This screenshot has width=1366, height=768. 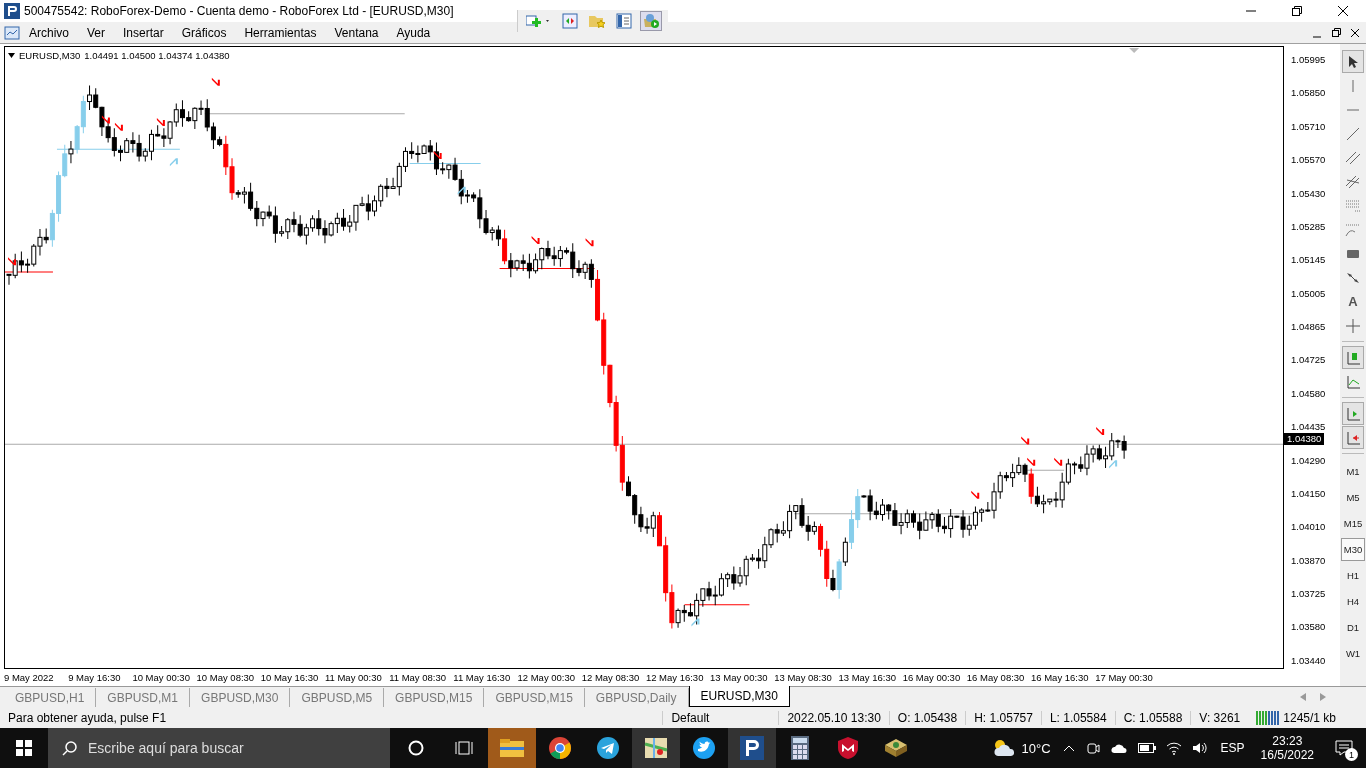 I want to click on status-traffic: 1245/1 kb, so click(x=1309, y=717).